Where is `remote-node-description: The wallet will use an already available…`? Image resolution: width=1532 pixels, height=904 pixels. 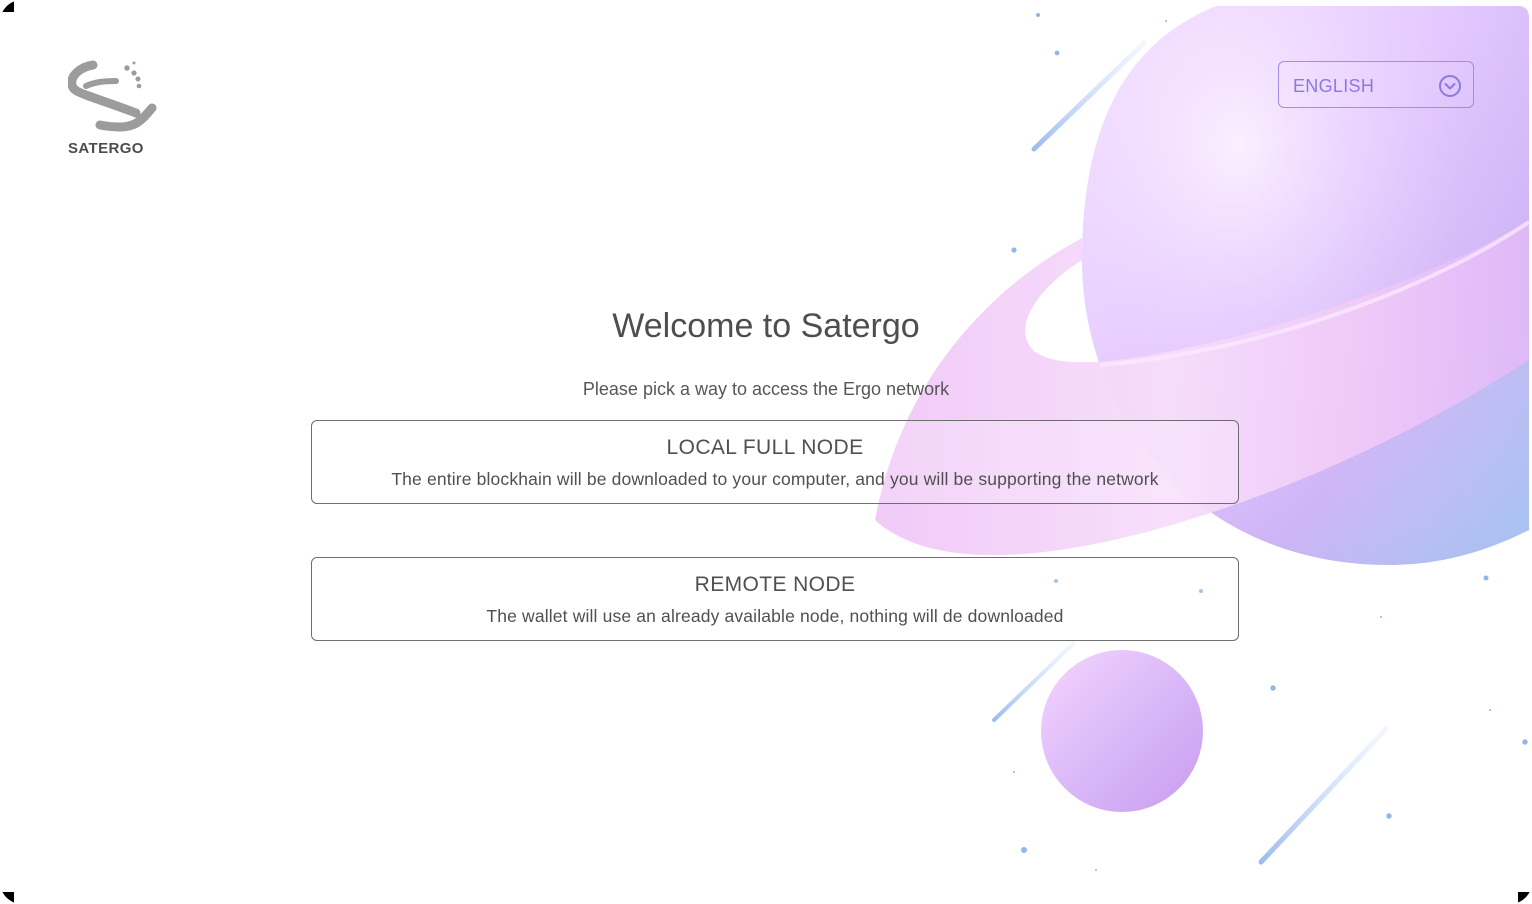 remote-node-description: The wallet will use an already available… is located at coordinates (775, 616).